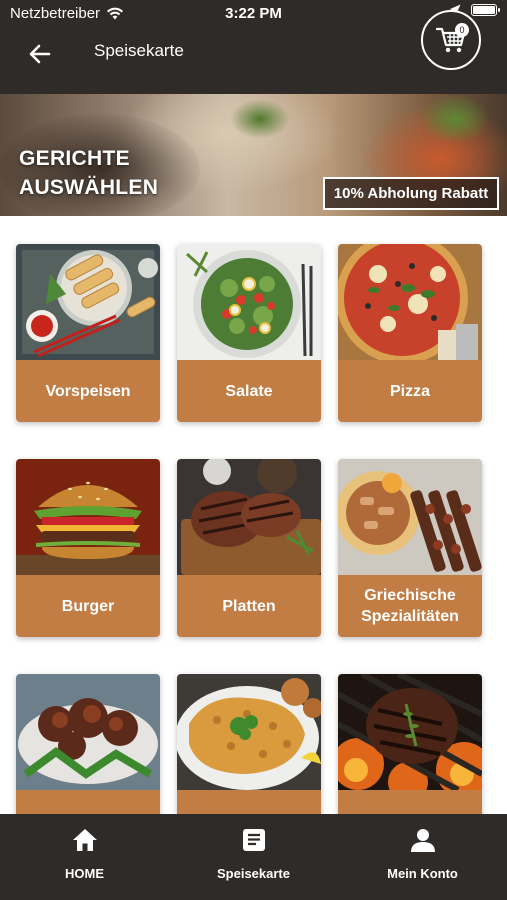 This screenshot has width=507, height=900. What do you see at coordinates (411, 193) in the screenshot?
I see `promo-badge: 10% Abholung Rabatt` at bounding box center [411, 193].